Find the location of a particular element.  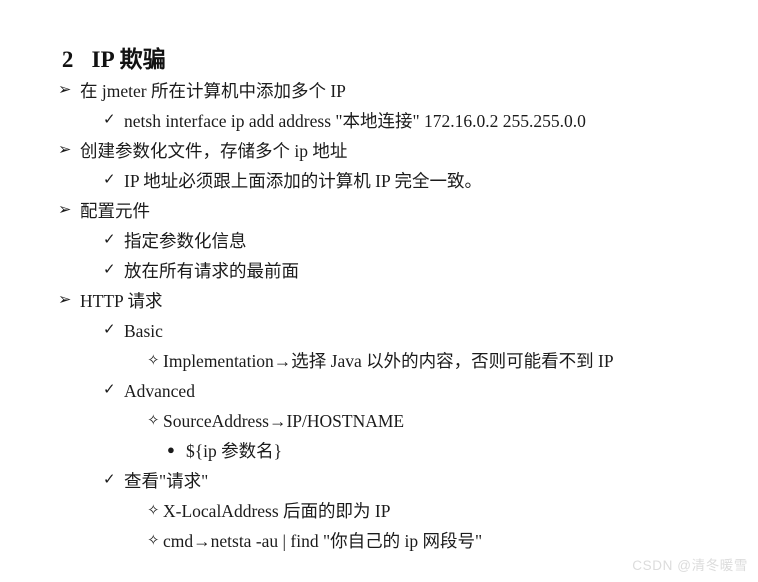

outline-item-text: X-LocalAddress 后面的即为 IP is located at coordinates (277, 511).